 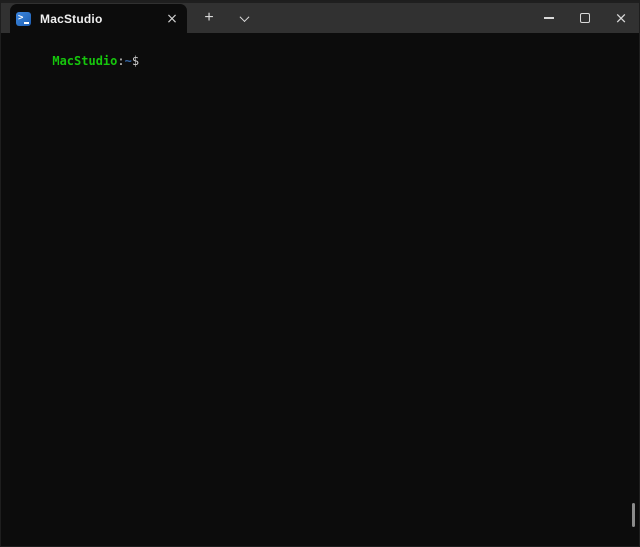 I want to click on window-controls: ×, so click(x=585, y=18).